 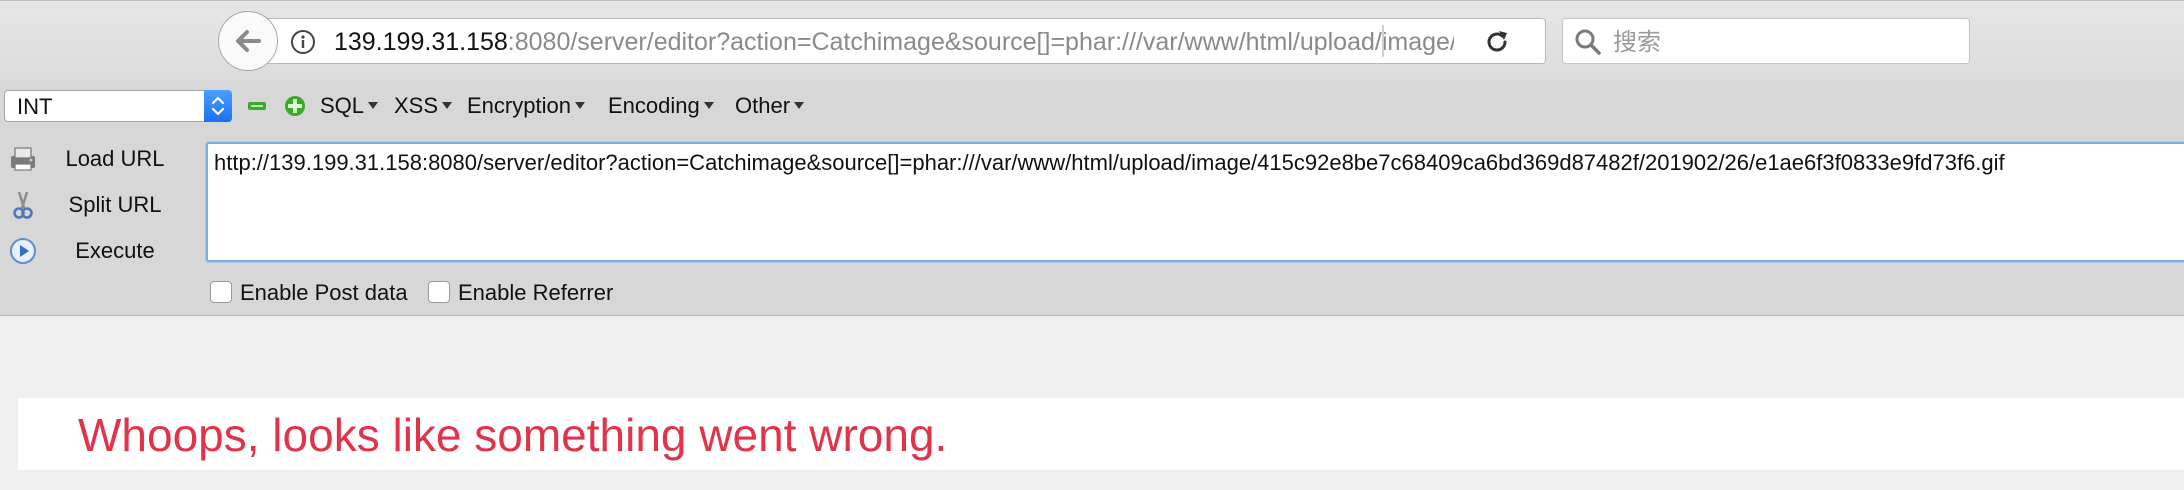 I want to click on menu-encryption: Encryption, so click(x=526, y=106).